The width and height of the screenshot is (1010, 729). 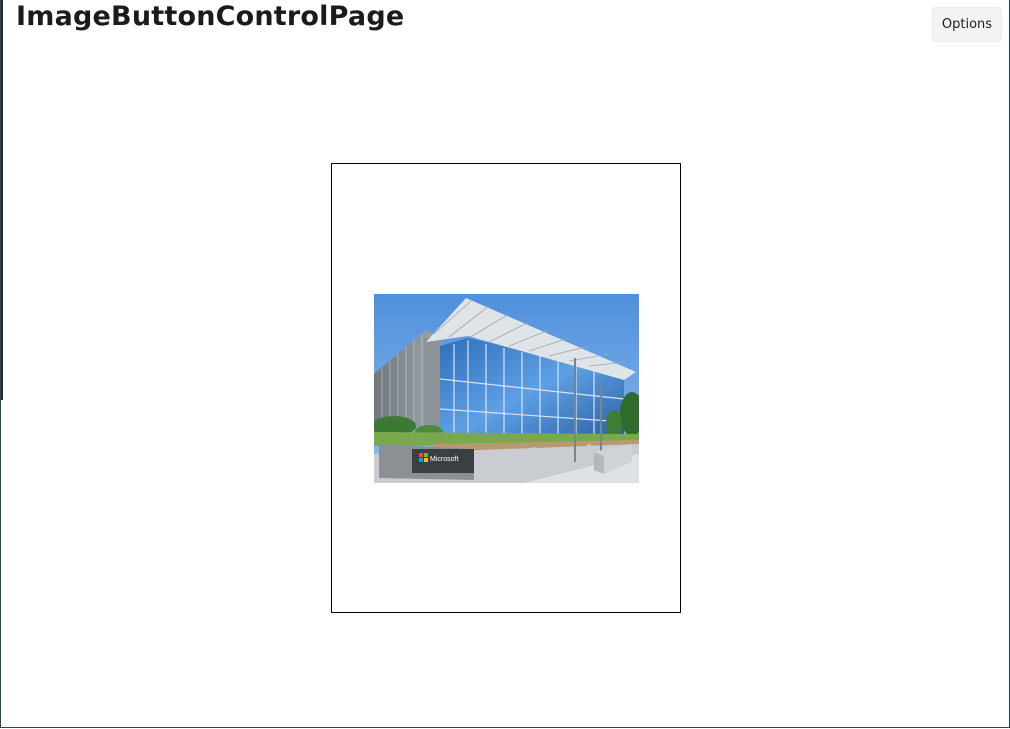 What do you see at coordinates (967, 24) in the screenshot?
I see `options-button: Options` at bounding box center [967, 24].